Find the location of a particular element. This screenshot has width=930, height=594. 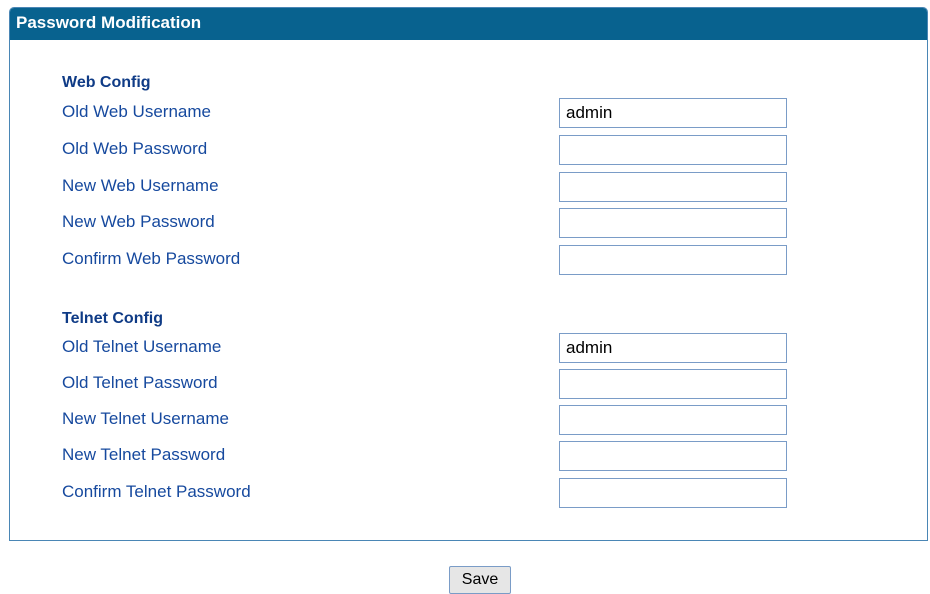

old-web-password-row: Old Web Password is located at coordinates (432, 150).